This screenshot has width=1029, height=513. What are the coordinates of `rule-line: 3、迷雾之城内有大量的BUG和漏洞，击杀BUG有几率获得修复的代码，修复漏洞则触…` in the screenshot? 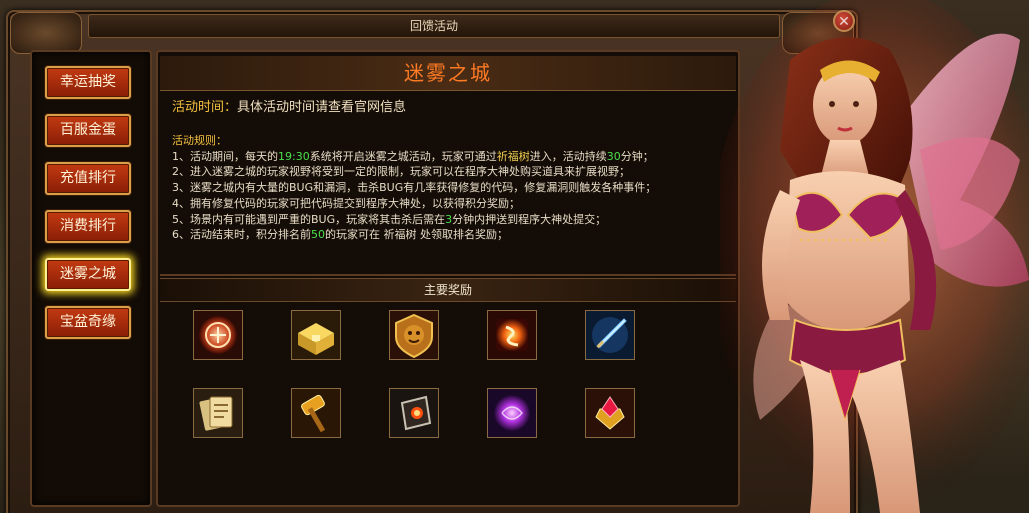 It's located at (452, 188).